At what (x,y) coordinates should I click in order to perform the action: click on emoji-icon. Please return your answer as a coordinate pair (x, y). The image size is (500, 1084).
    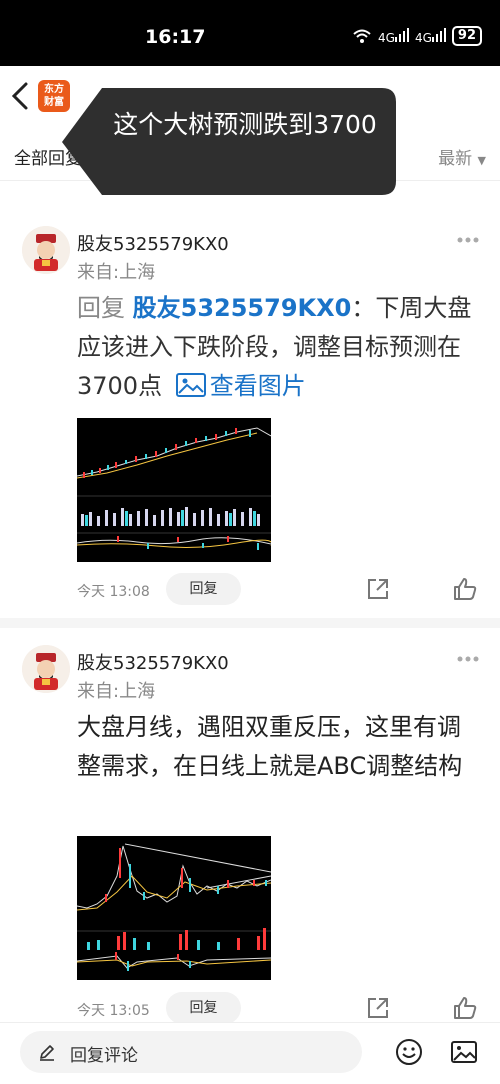
    Looking at the image, I should click on (409, 1052).